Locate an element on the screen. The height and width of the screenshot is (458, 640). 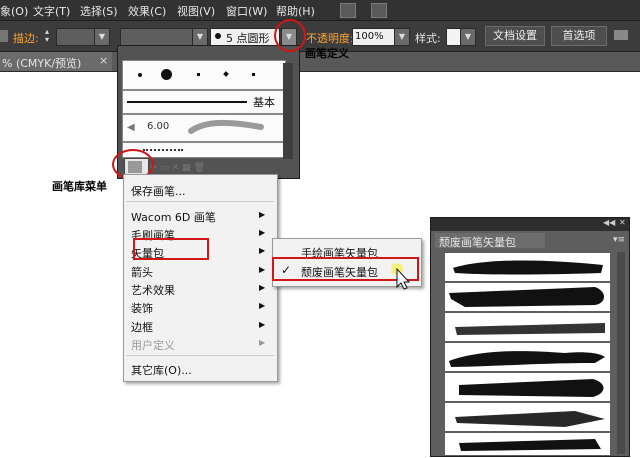
brush-definition-dropdown: 5 点圆形 is located at coordinates (245, 37).